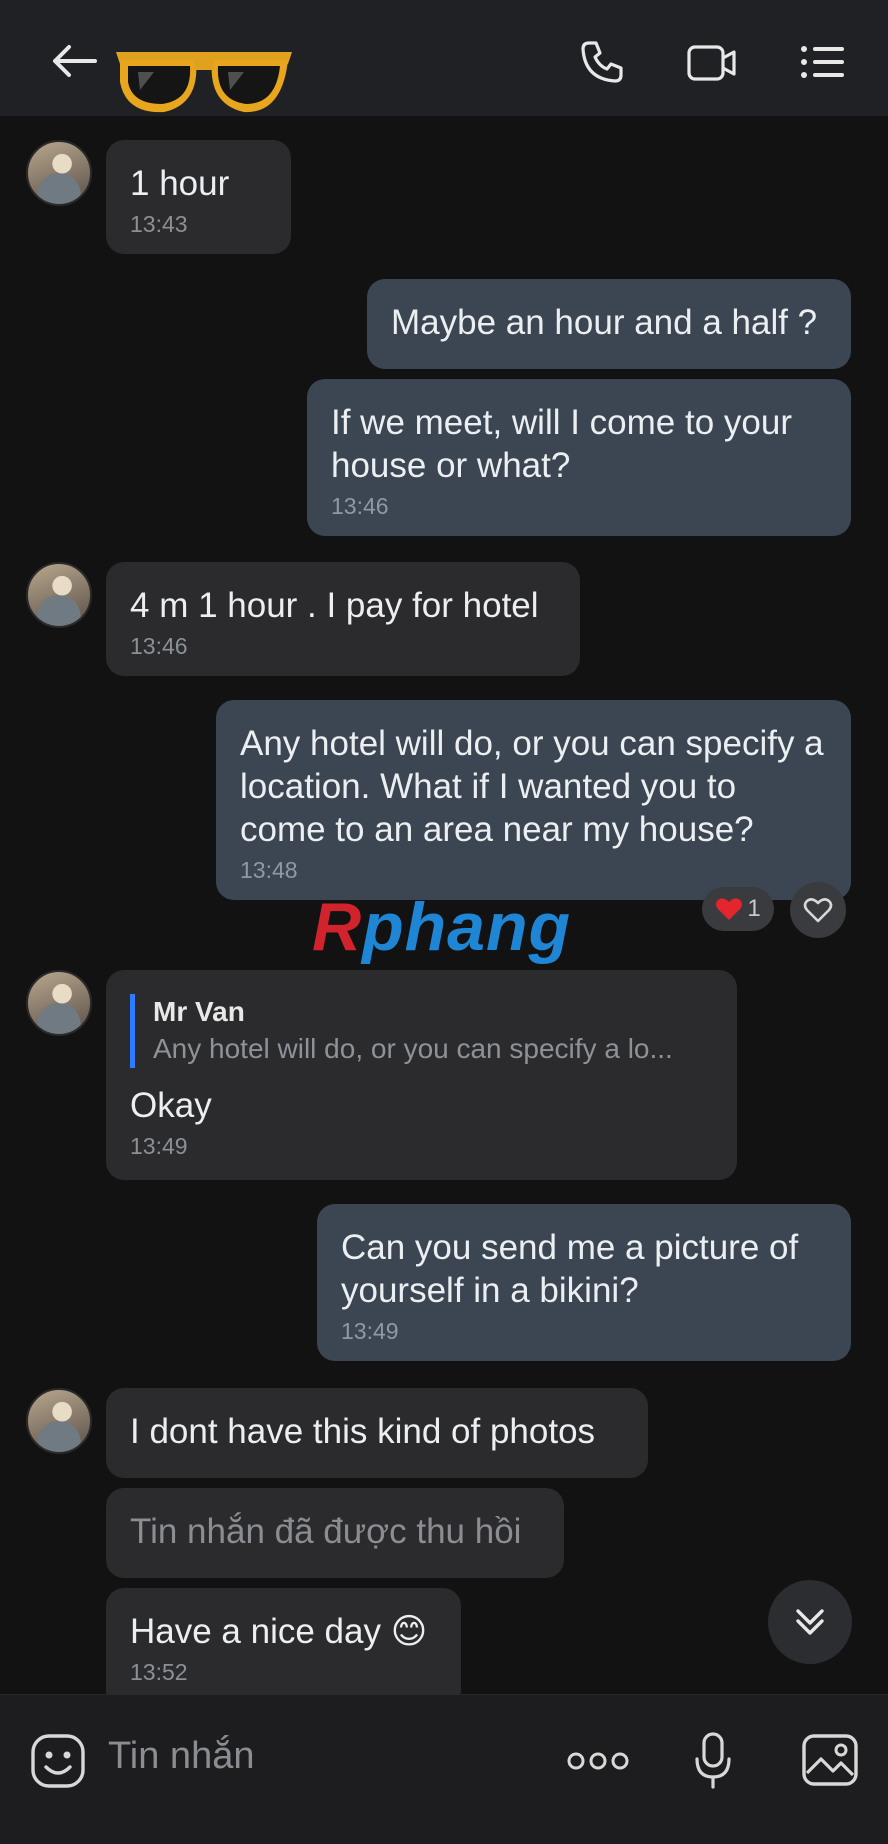 The width and height of the screenshot is (888, 1844). I want to click on heart-outline-icon, so click(818, 910).